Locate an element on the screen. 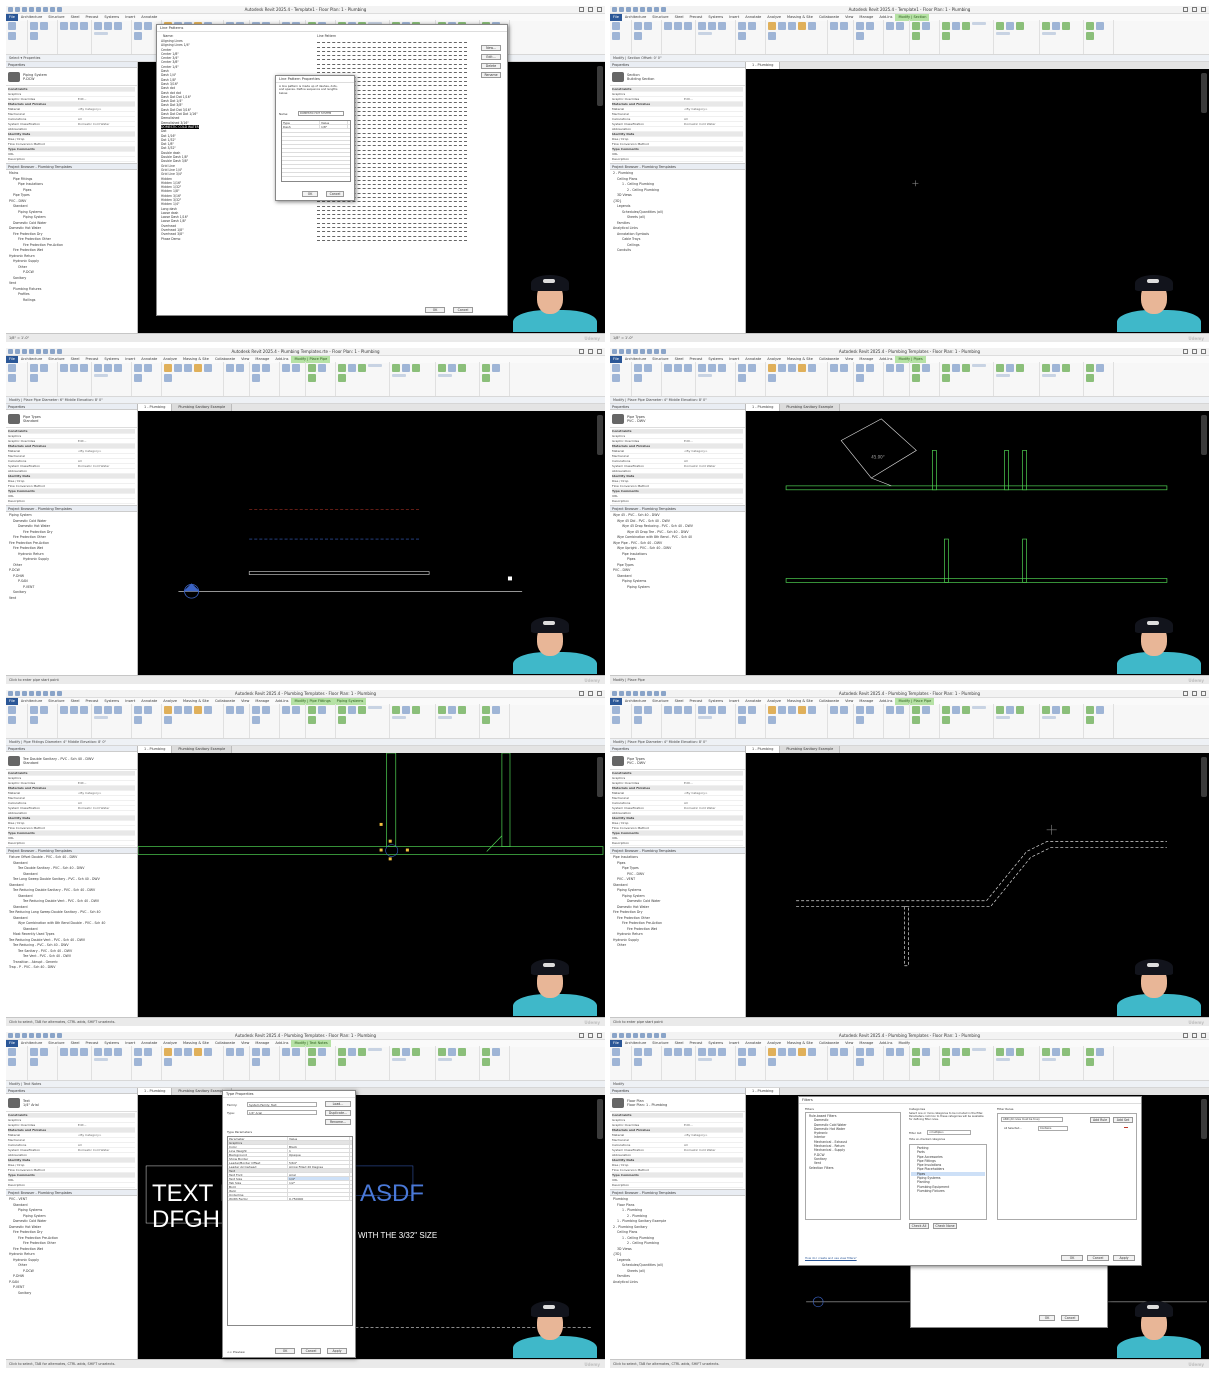 This screenshot has height=1373, width=1215. maximize-icon is located at coordinates (1194, 351).